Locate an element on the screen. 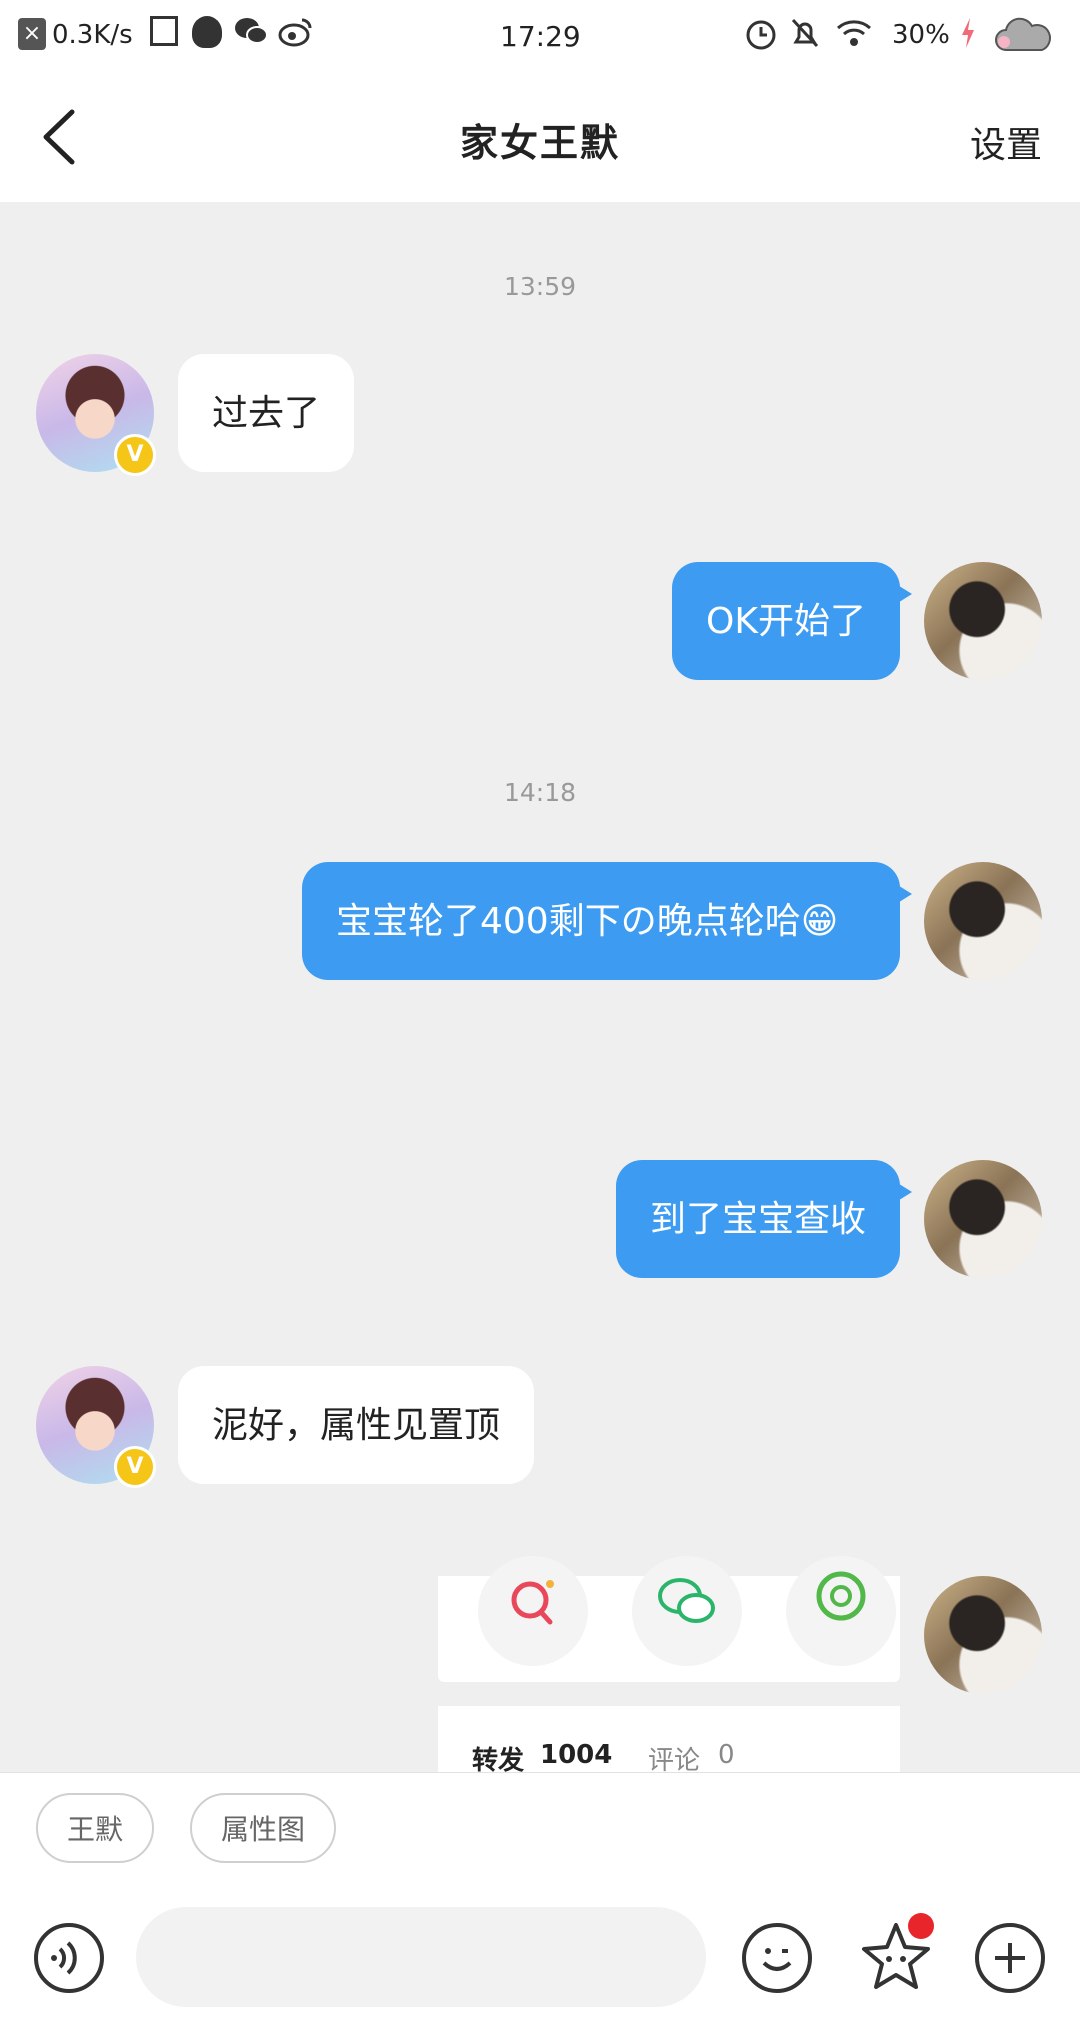 The image size is (1080, 2035). quick-reply-chip: 王默 is located at coordinates (95, 1828).